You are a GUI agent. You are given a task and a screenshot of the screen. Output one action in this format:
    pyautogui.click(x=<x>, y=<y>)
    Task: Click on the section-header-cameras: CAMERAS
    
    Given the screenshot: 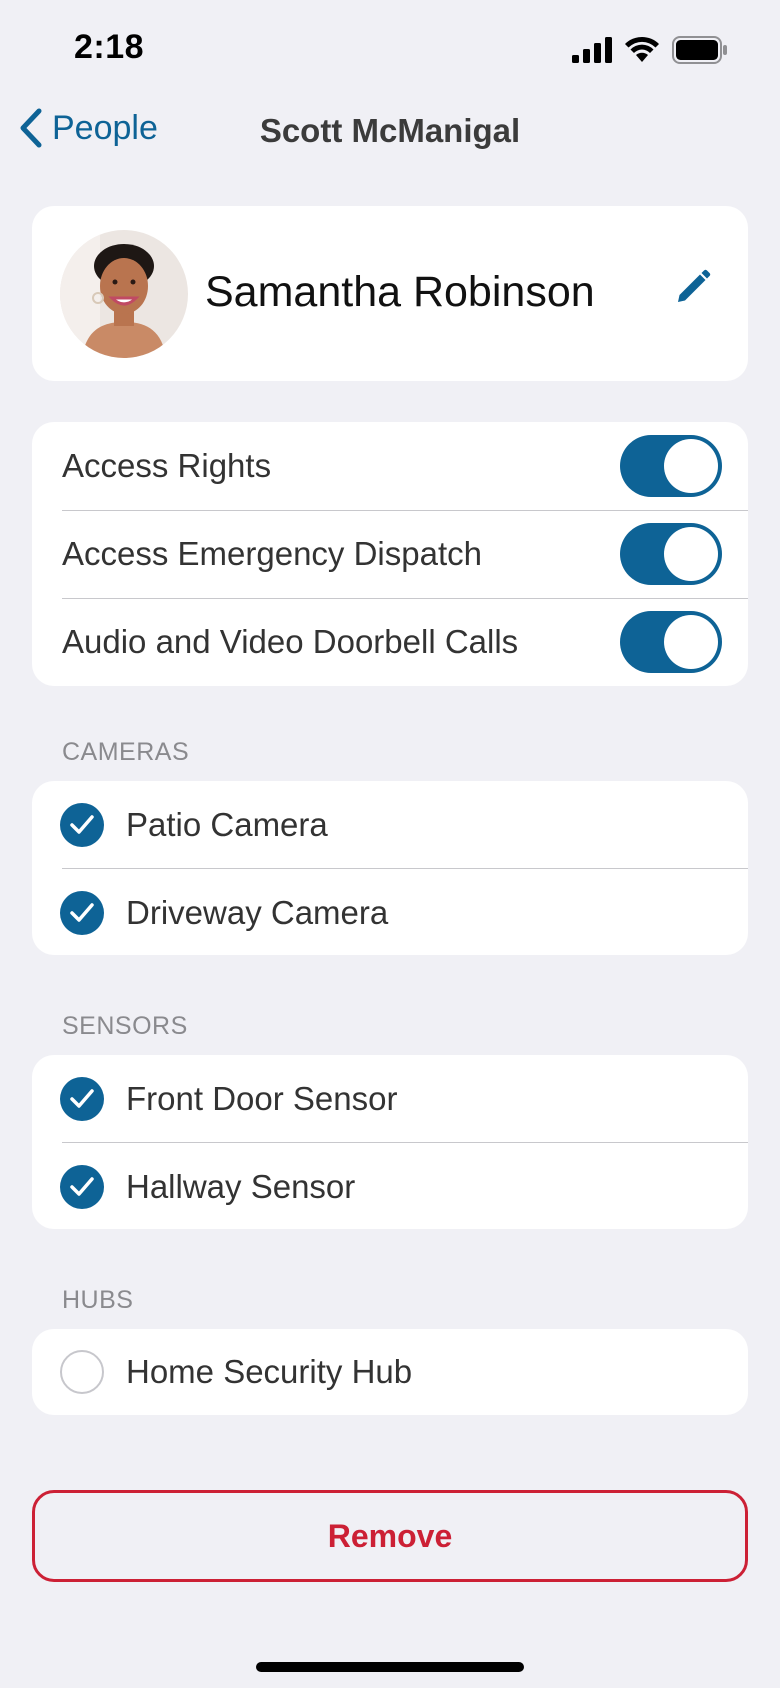 What is the action you would take?
    pyautogui.click(x=126, y=752)
    